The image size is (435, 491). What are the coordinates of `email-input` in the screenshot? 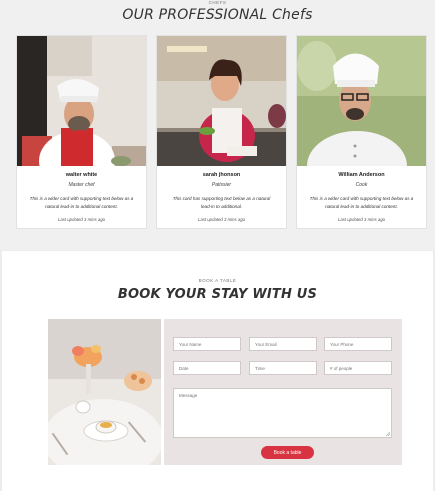 It's located at (283, 344).